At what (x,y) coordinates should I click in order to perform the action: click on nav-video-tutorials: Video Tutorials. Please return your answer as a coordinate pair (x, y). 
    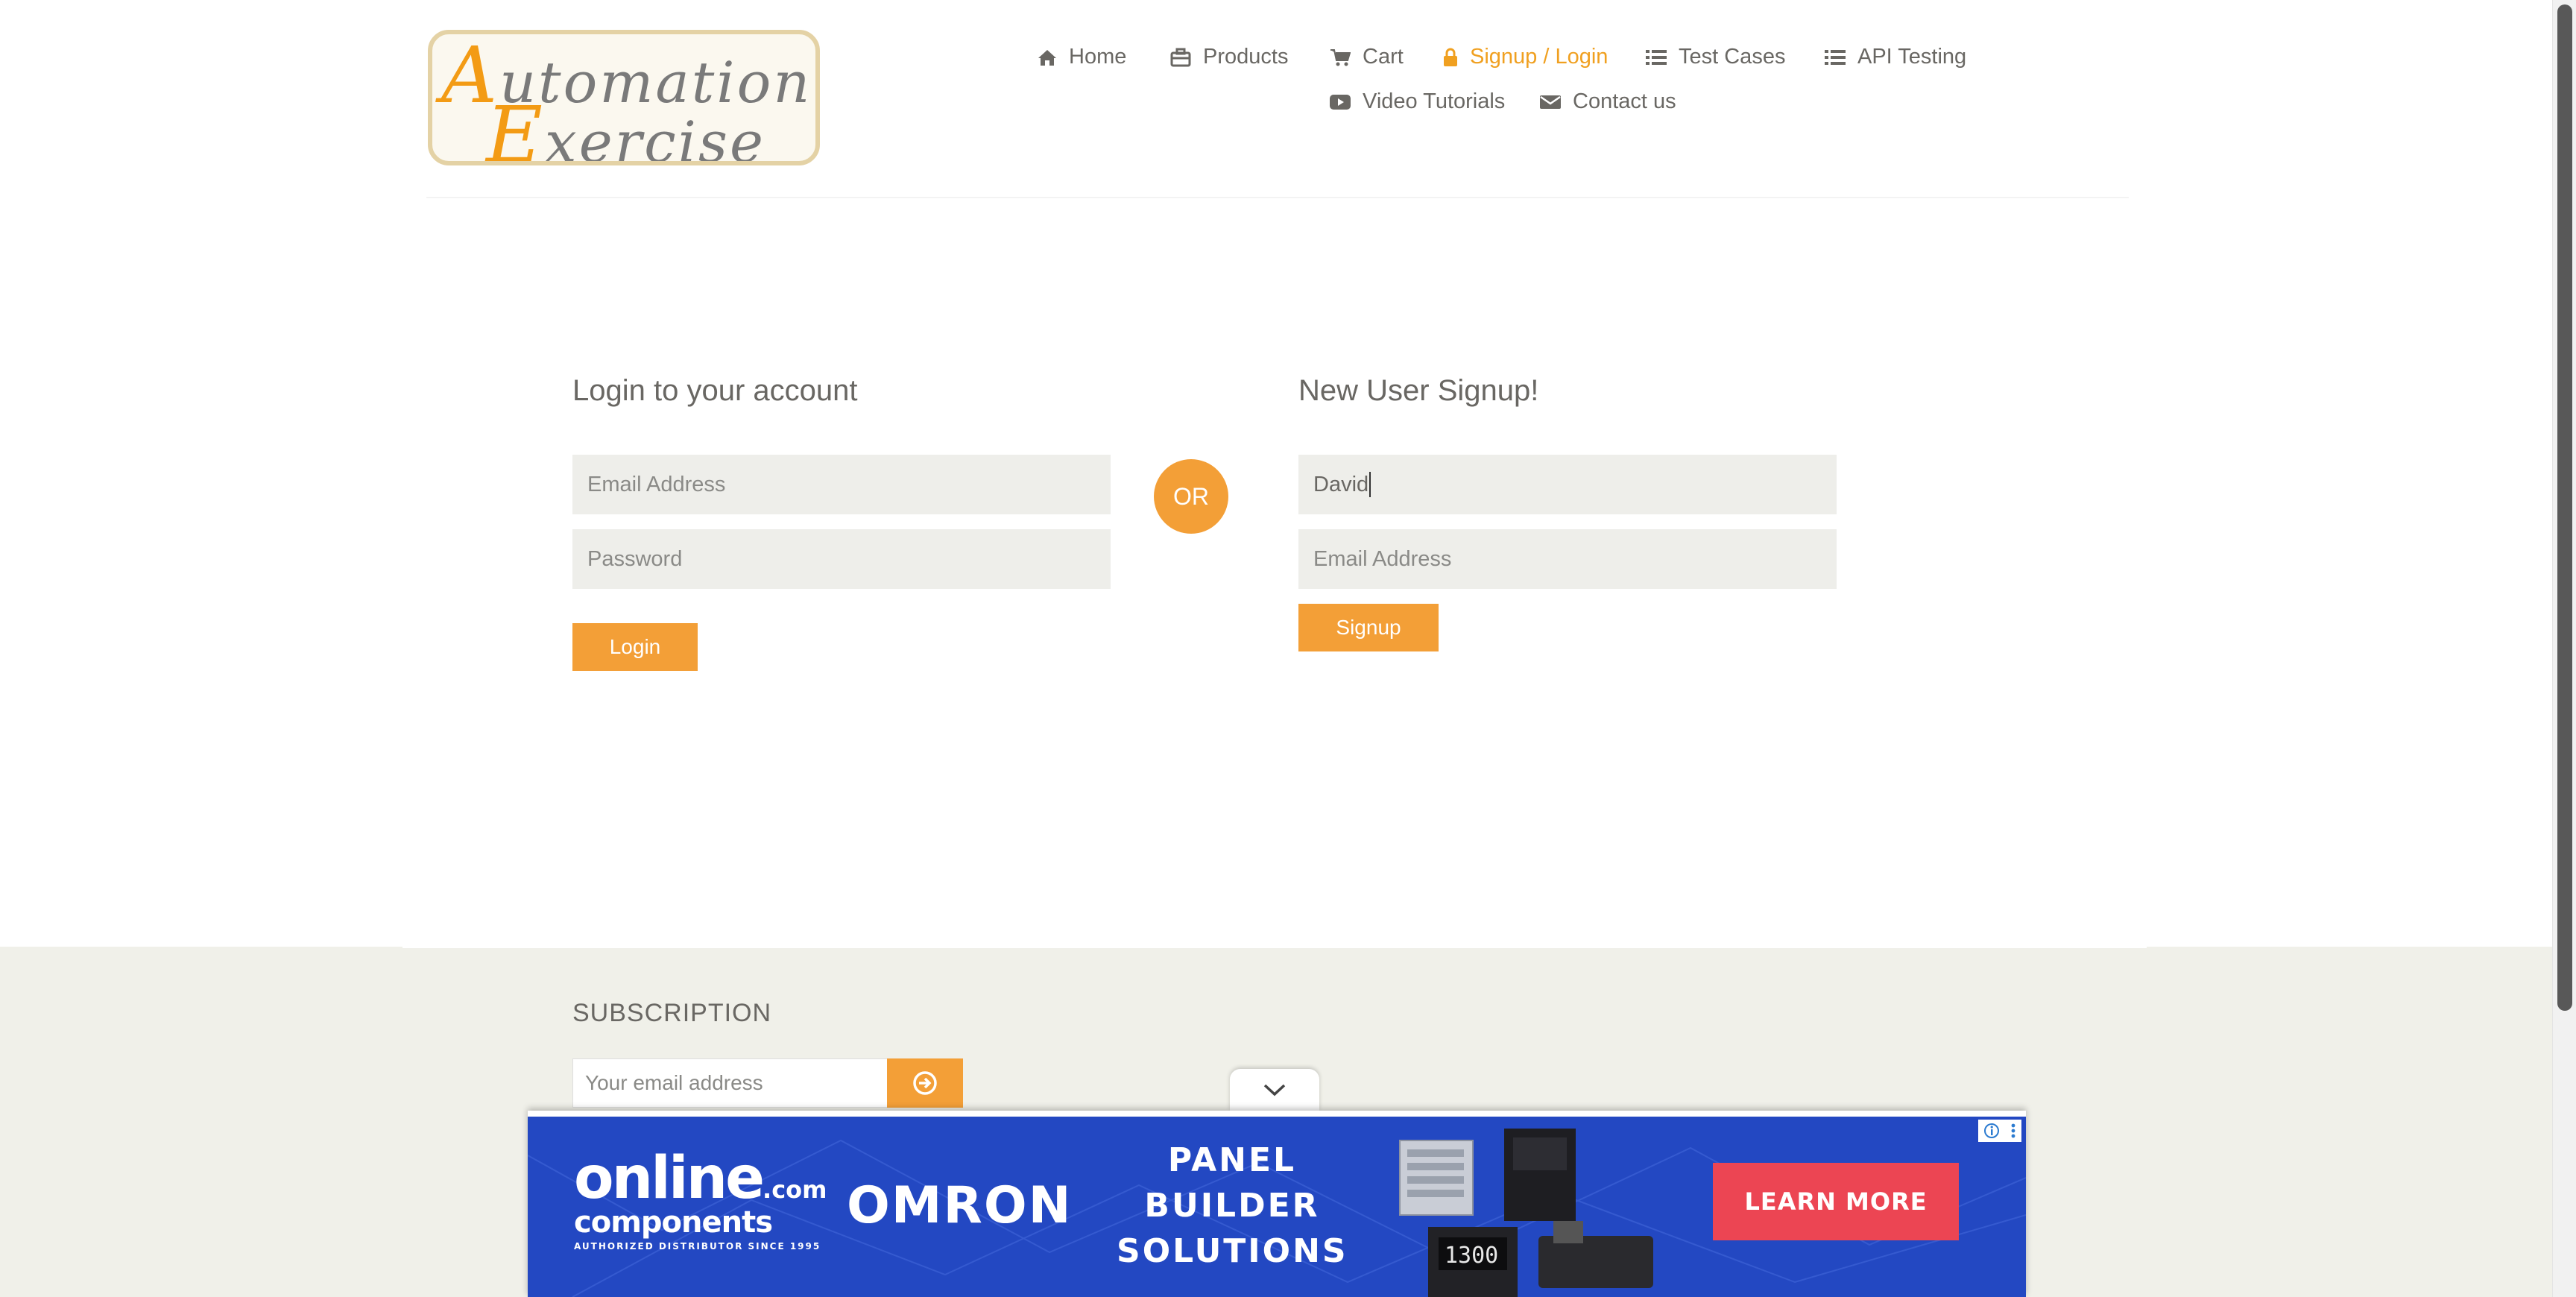
    Looking at the image, I should click on (1417, 102).